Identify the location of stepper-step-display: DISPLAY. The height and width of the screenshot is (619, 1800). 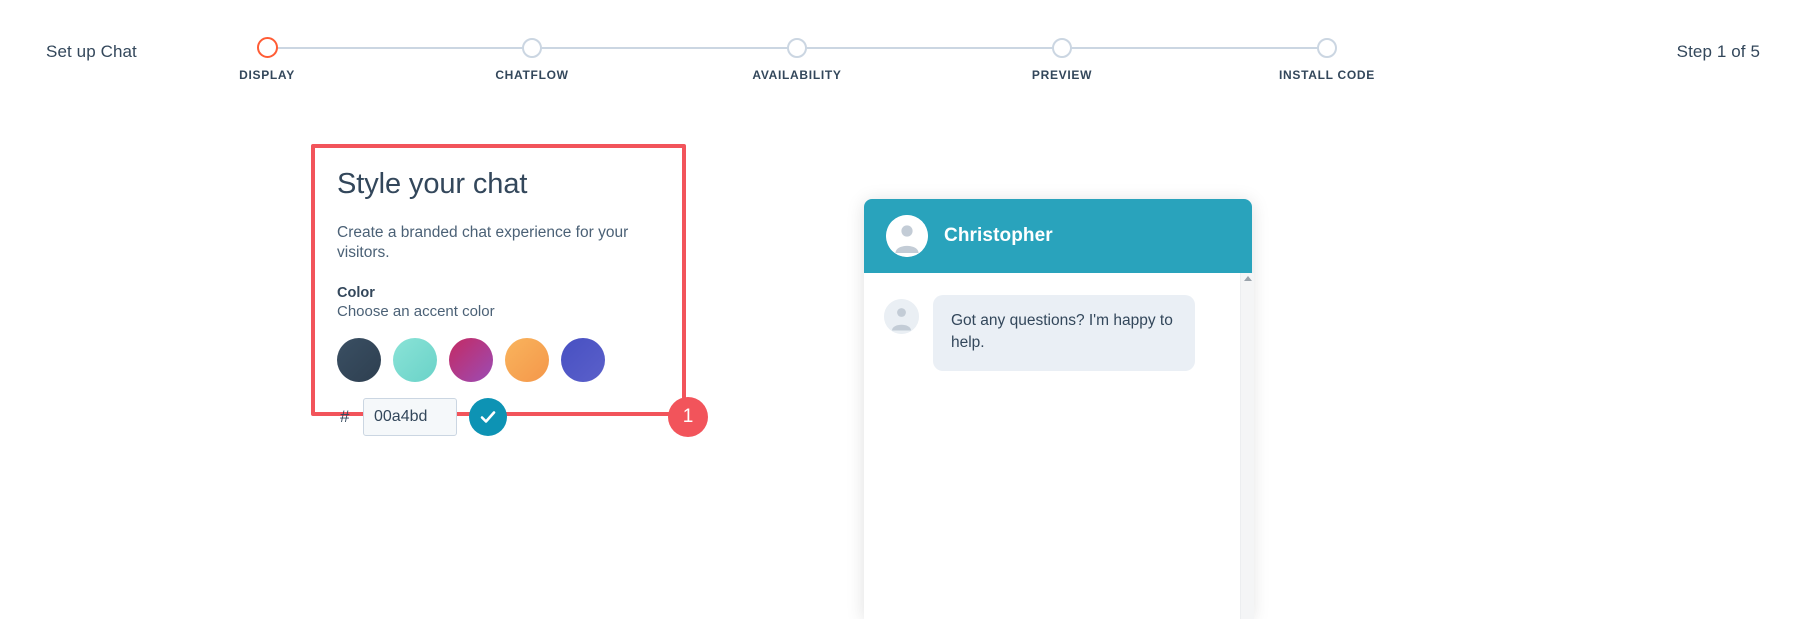
(267, 56).